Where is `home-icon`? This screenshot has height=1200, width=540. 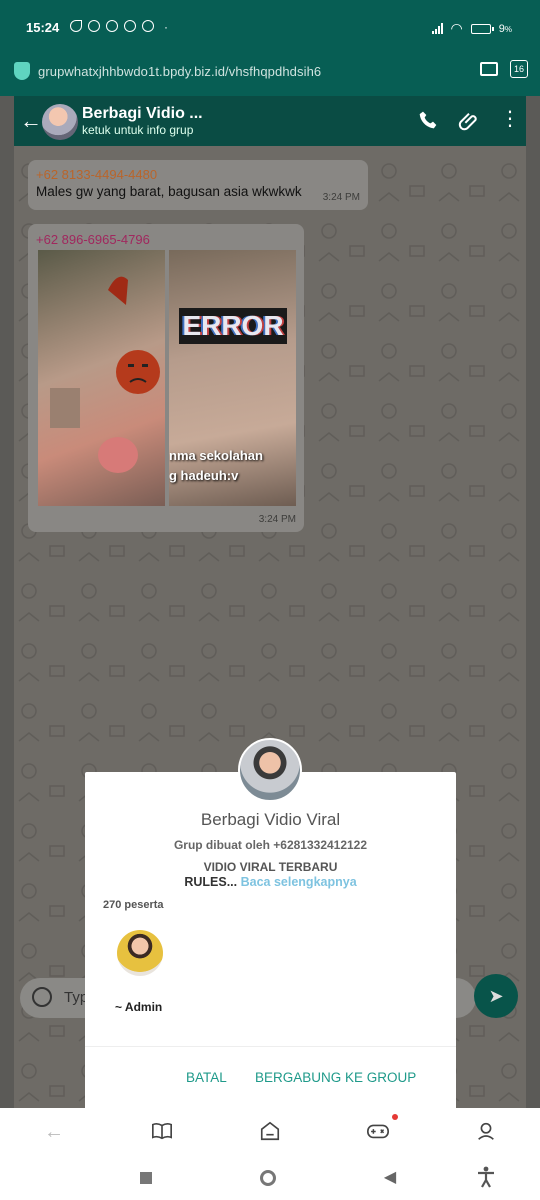 home-icon is located at coordinates (270, 1132).